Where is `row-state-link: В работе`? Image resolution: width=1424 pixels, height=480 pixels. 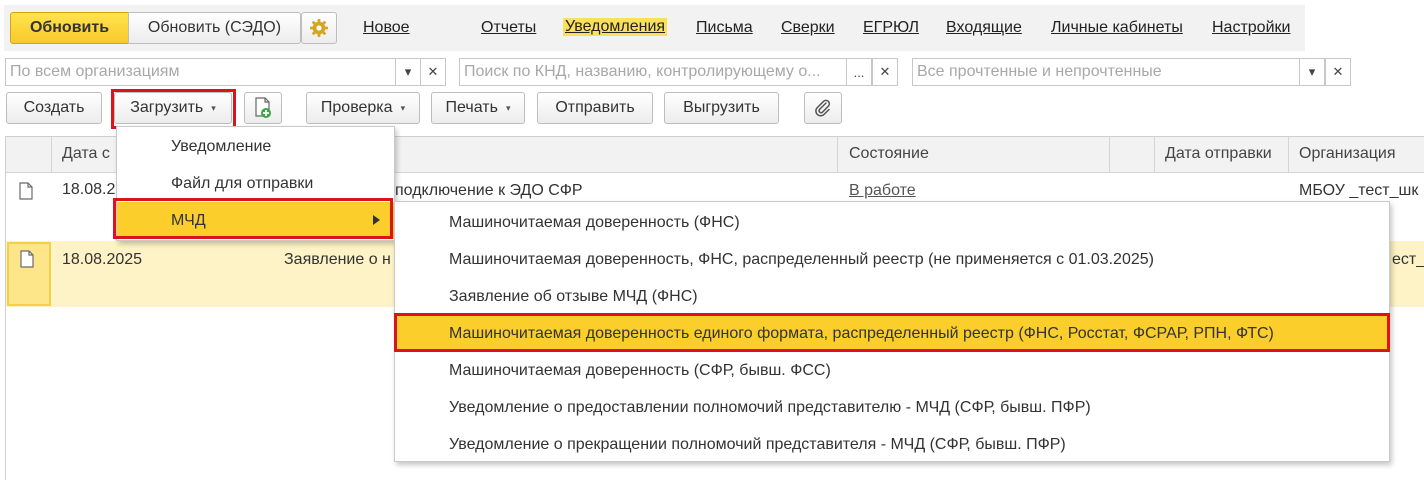 row-state-link: В работе is located at coordinates (882, 191).